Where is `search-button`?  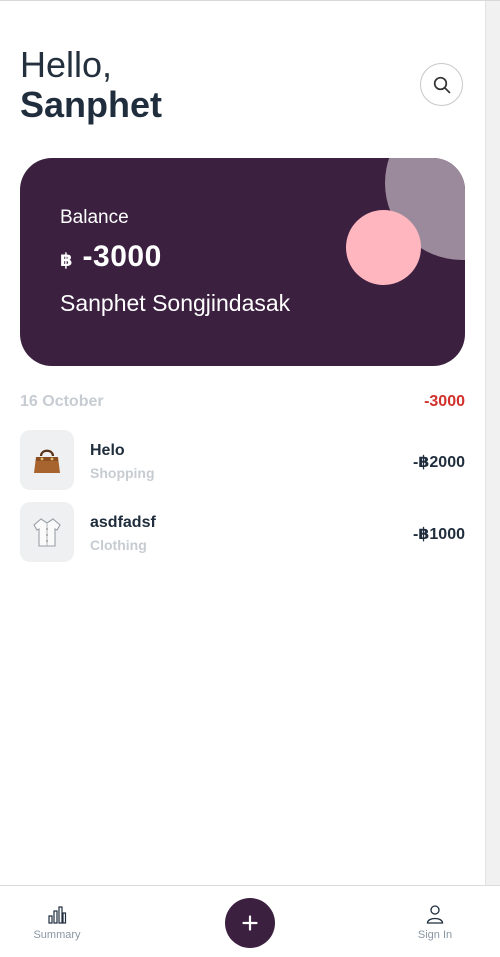 search-button is located at coordinates (441, 84).